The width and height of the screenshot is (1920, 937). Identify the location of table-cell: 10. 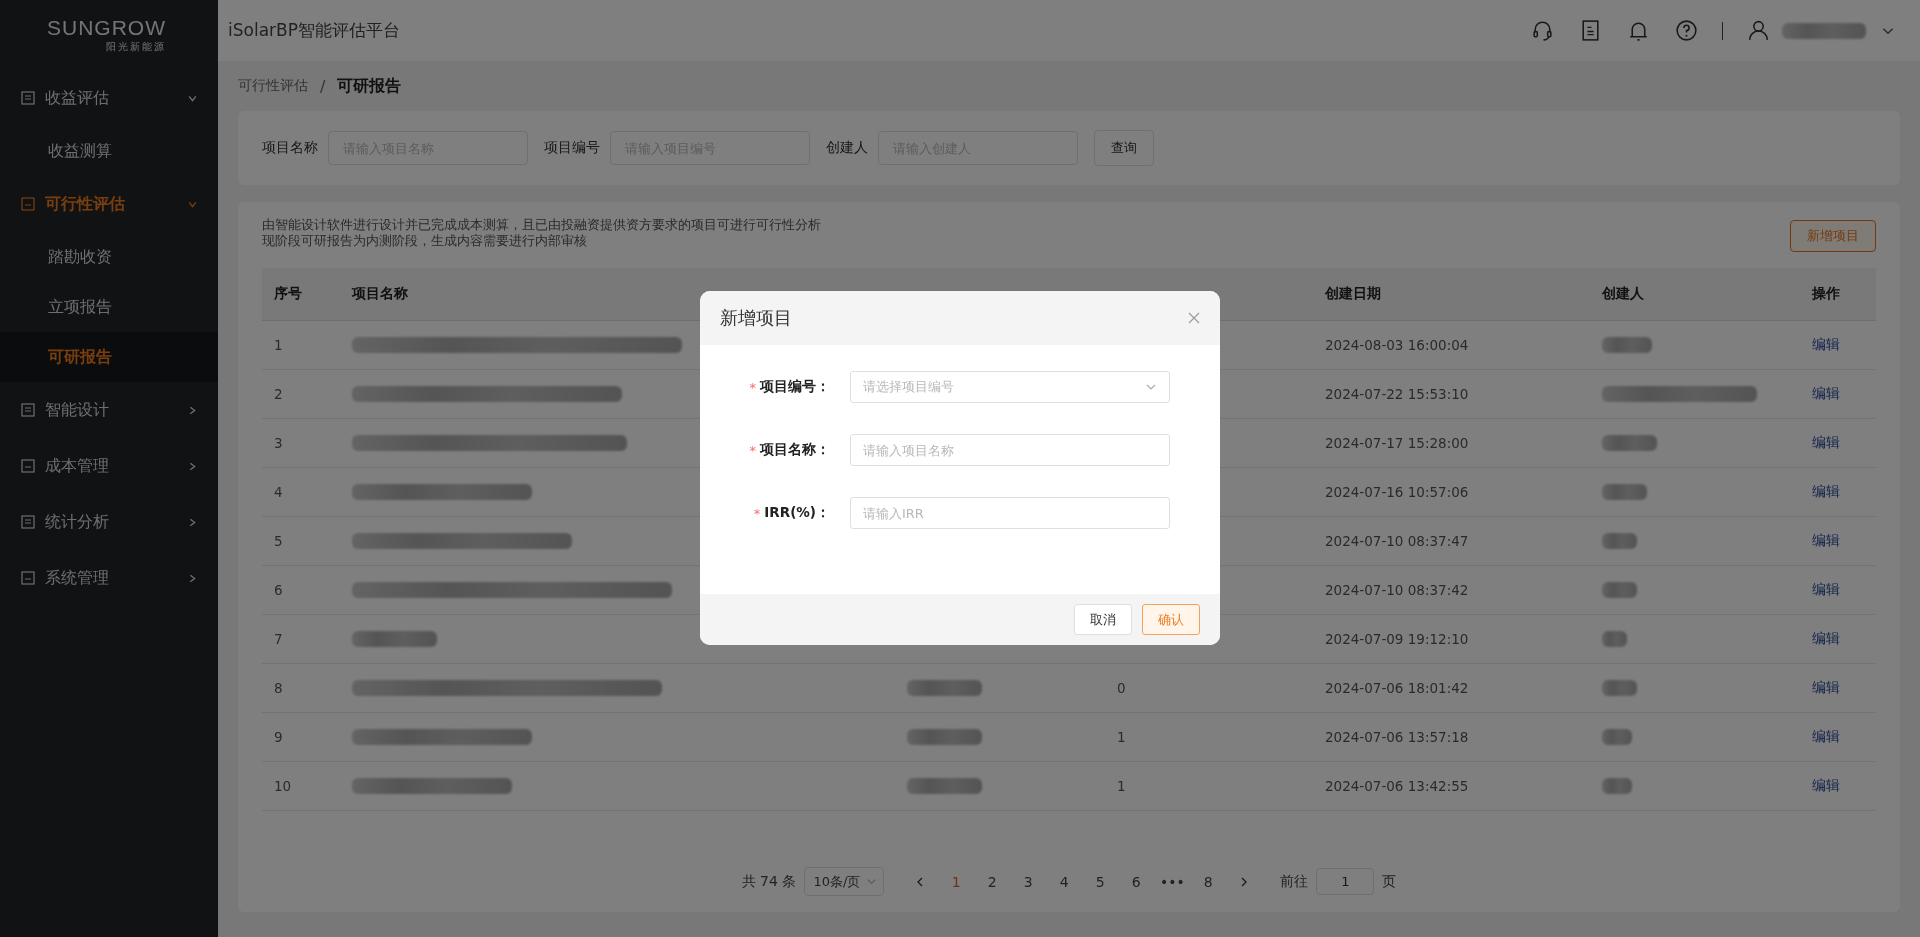
(283, 786).